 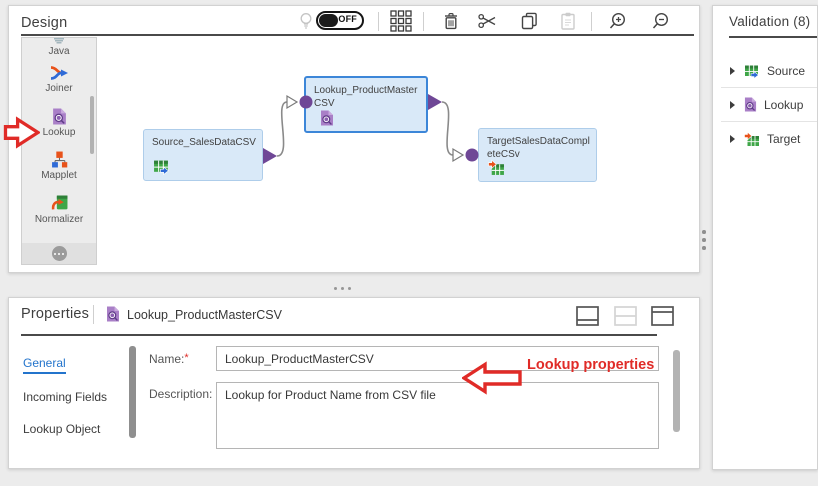 What do you see at coordinates (59, 203) in the screenshot?
I see `normalizer-icon` at bounding box center [59, 203].